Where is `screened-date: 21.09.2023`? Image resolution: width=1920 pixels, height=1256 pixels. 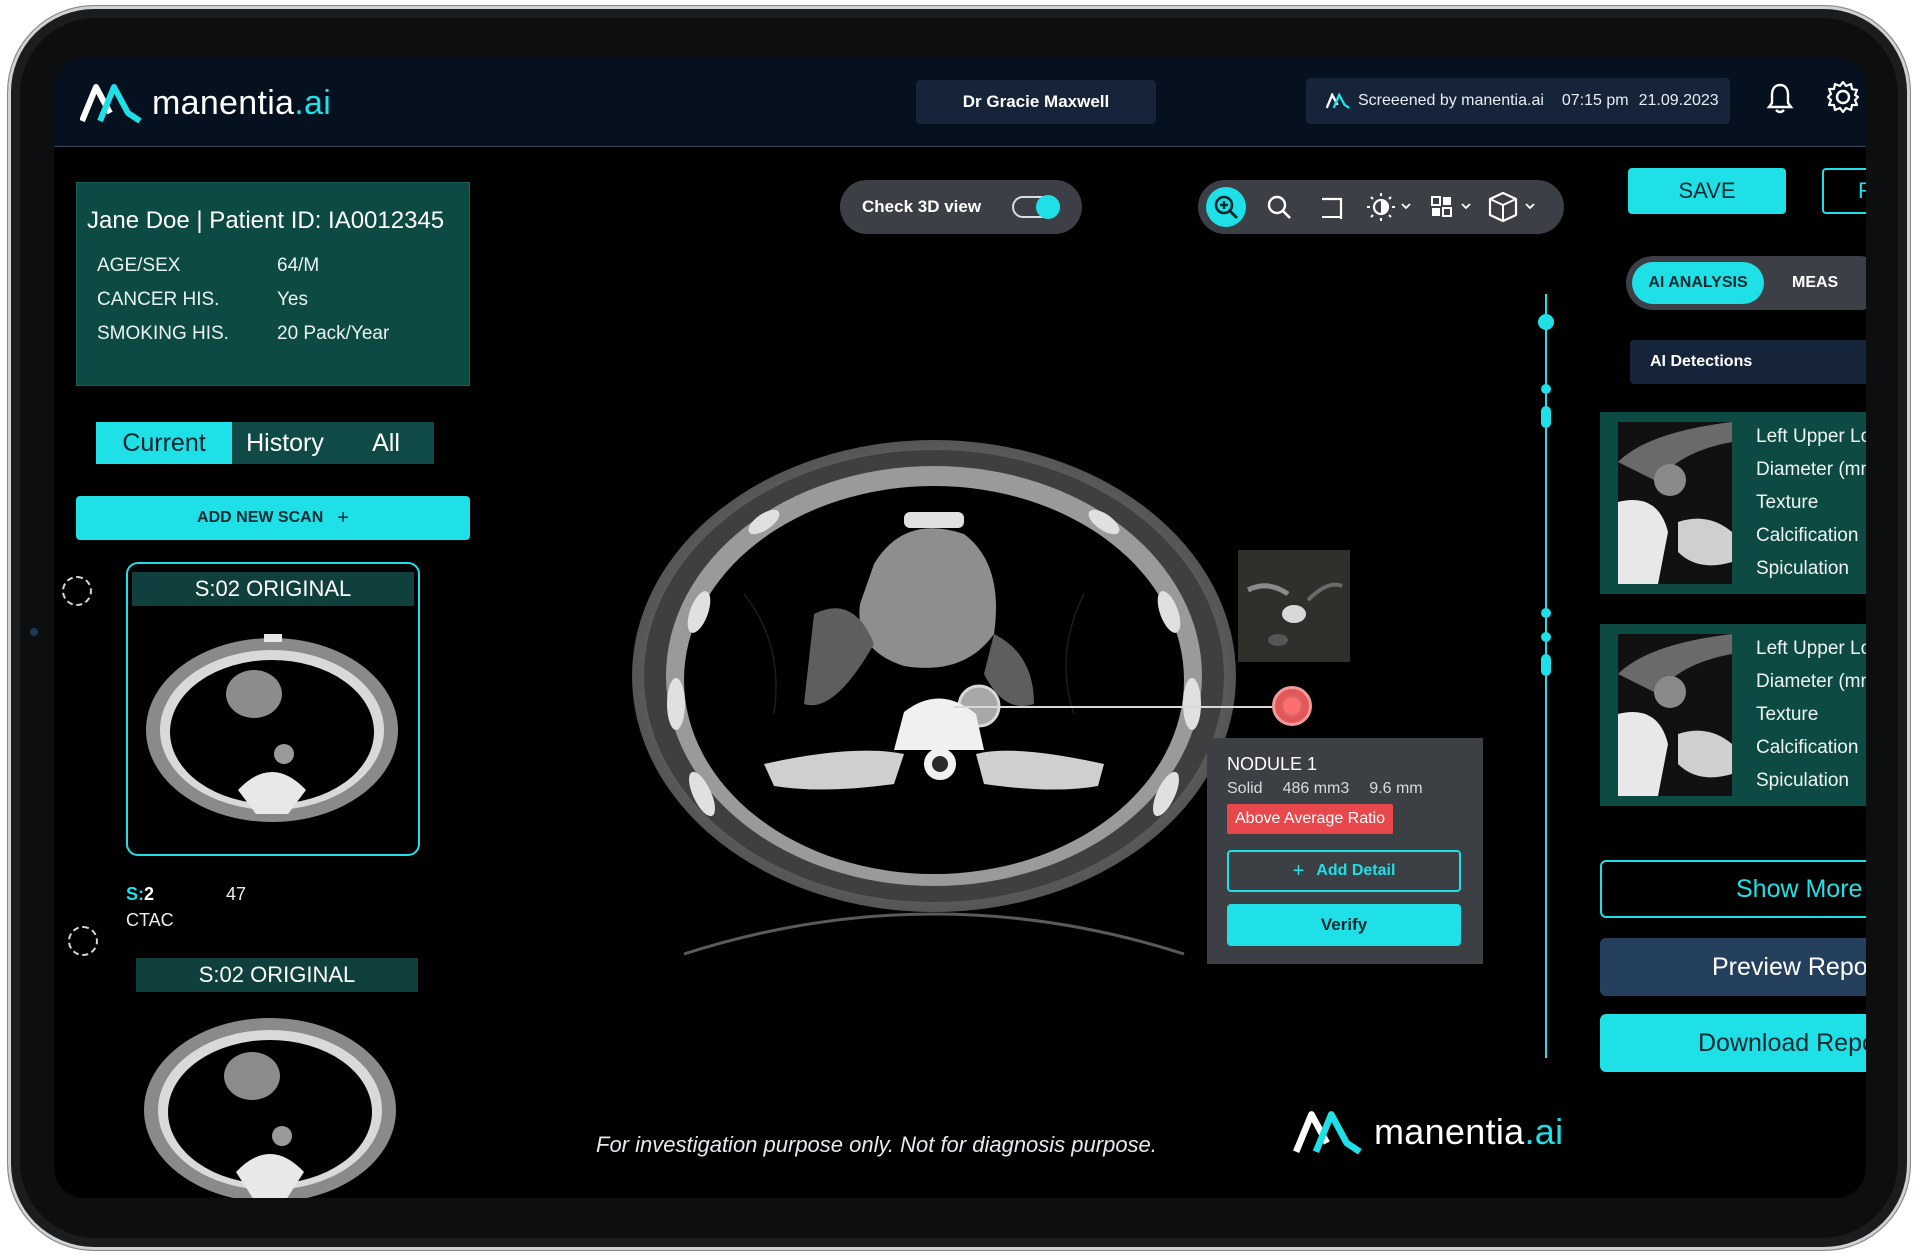 screened-date: 21.09.2023 is located at coordinates (1678, 100).